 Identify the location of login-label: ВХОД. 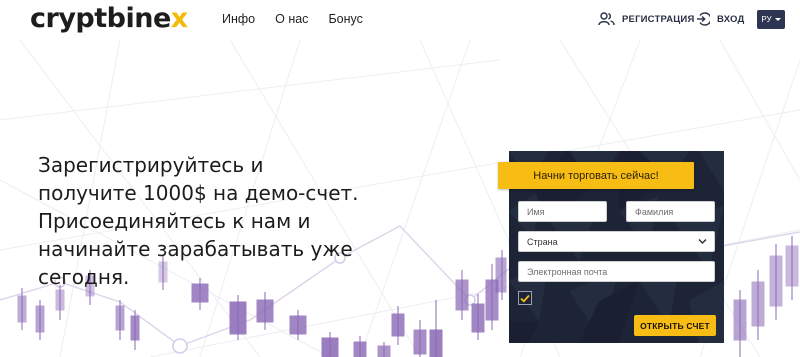
(731, 19).